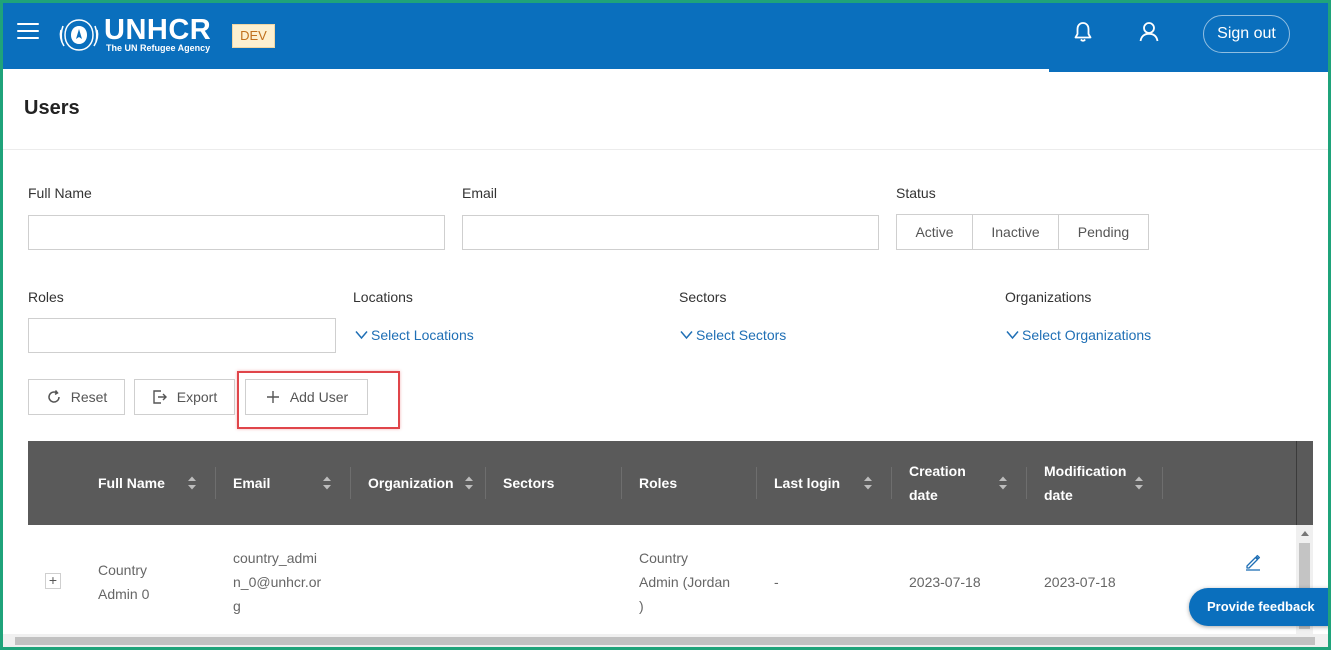  I want to click on column-header-last-login: Last login, so click(807, 483).